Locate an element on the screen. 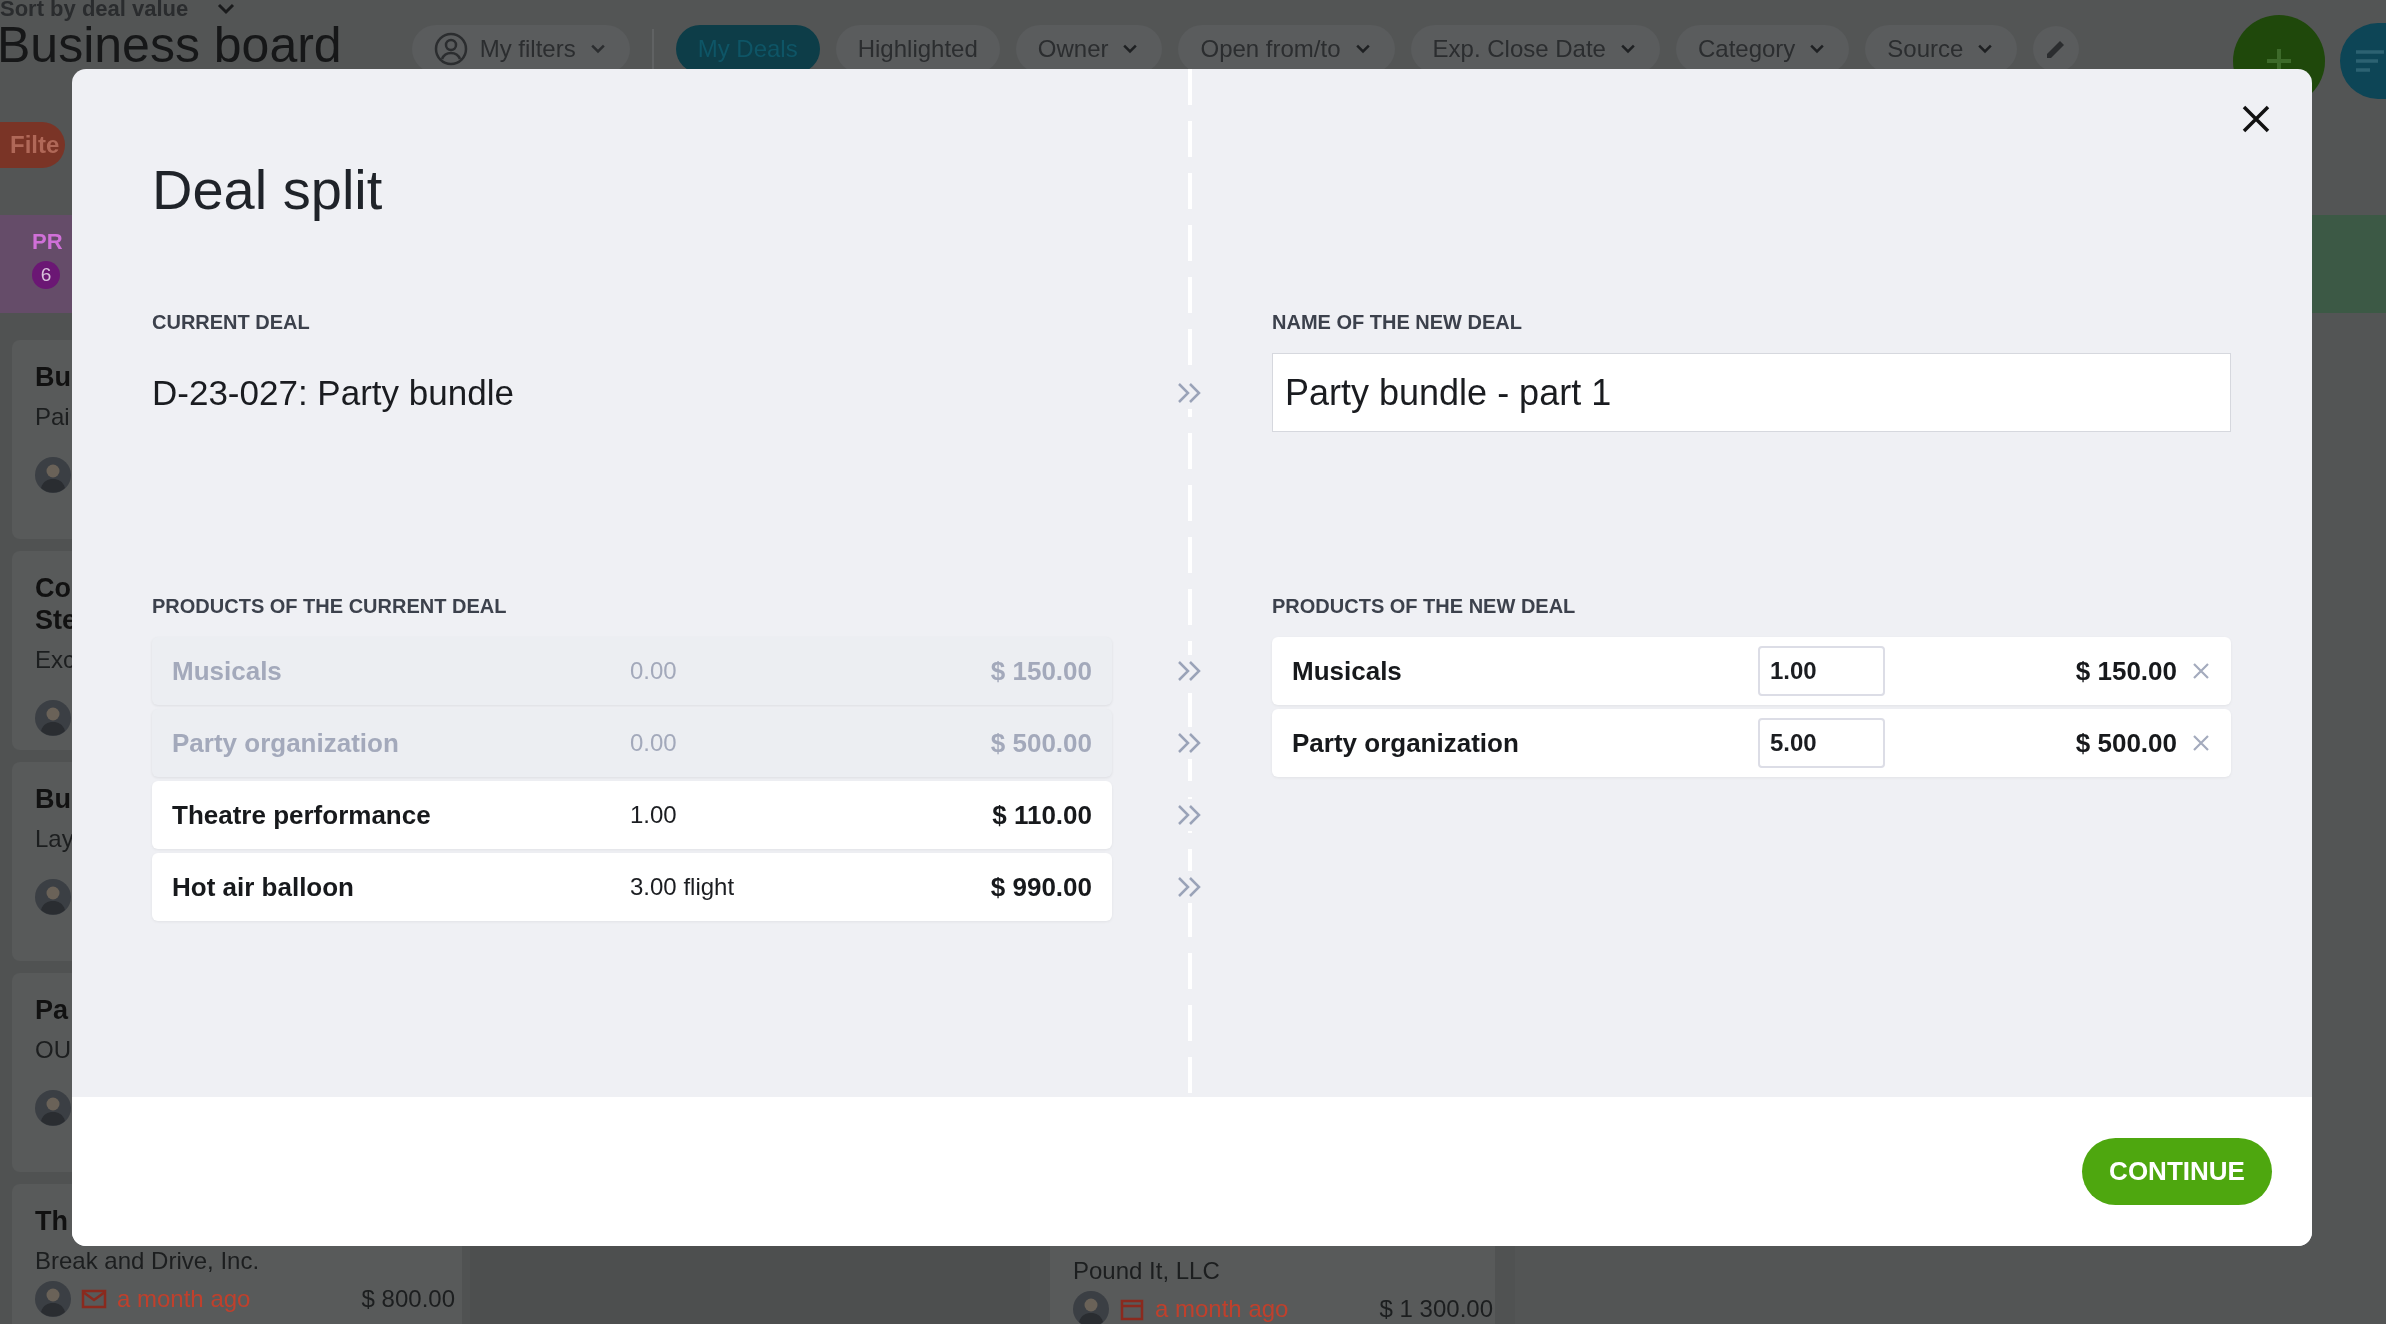 The width and height of the screenshot is (2386, 1324). quantity-field: 5.00 is located at coordinates (1821, 743).